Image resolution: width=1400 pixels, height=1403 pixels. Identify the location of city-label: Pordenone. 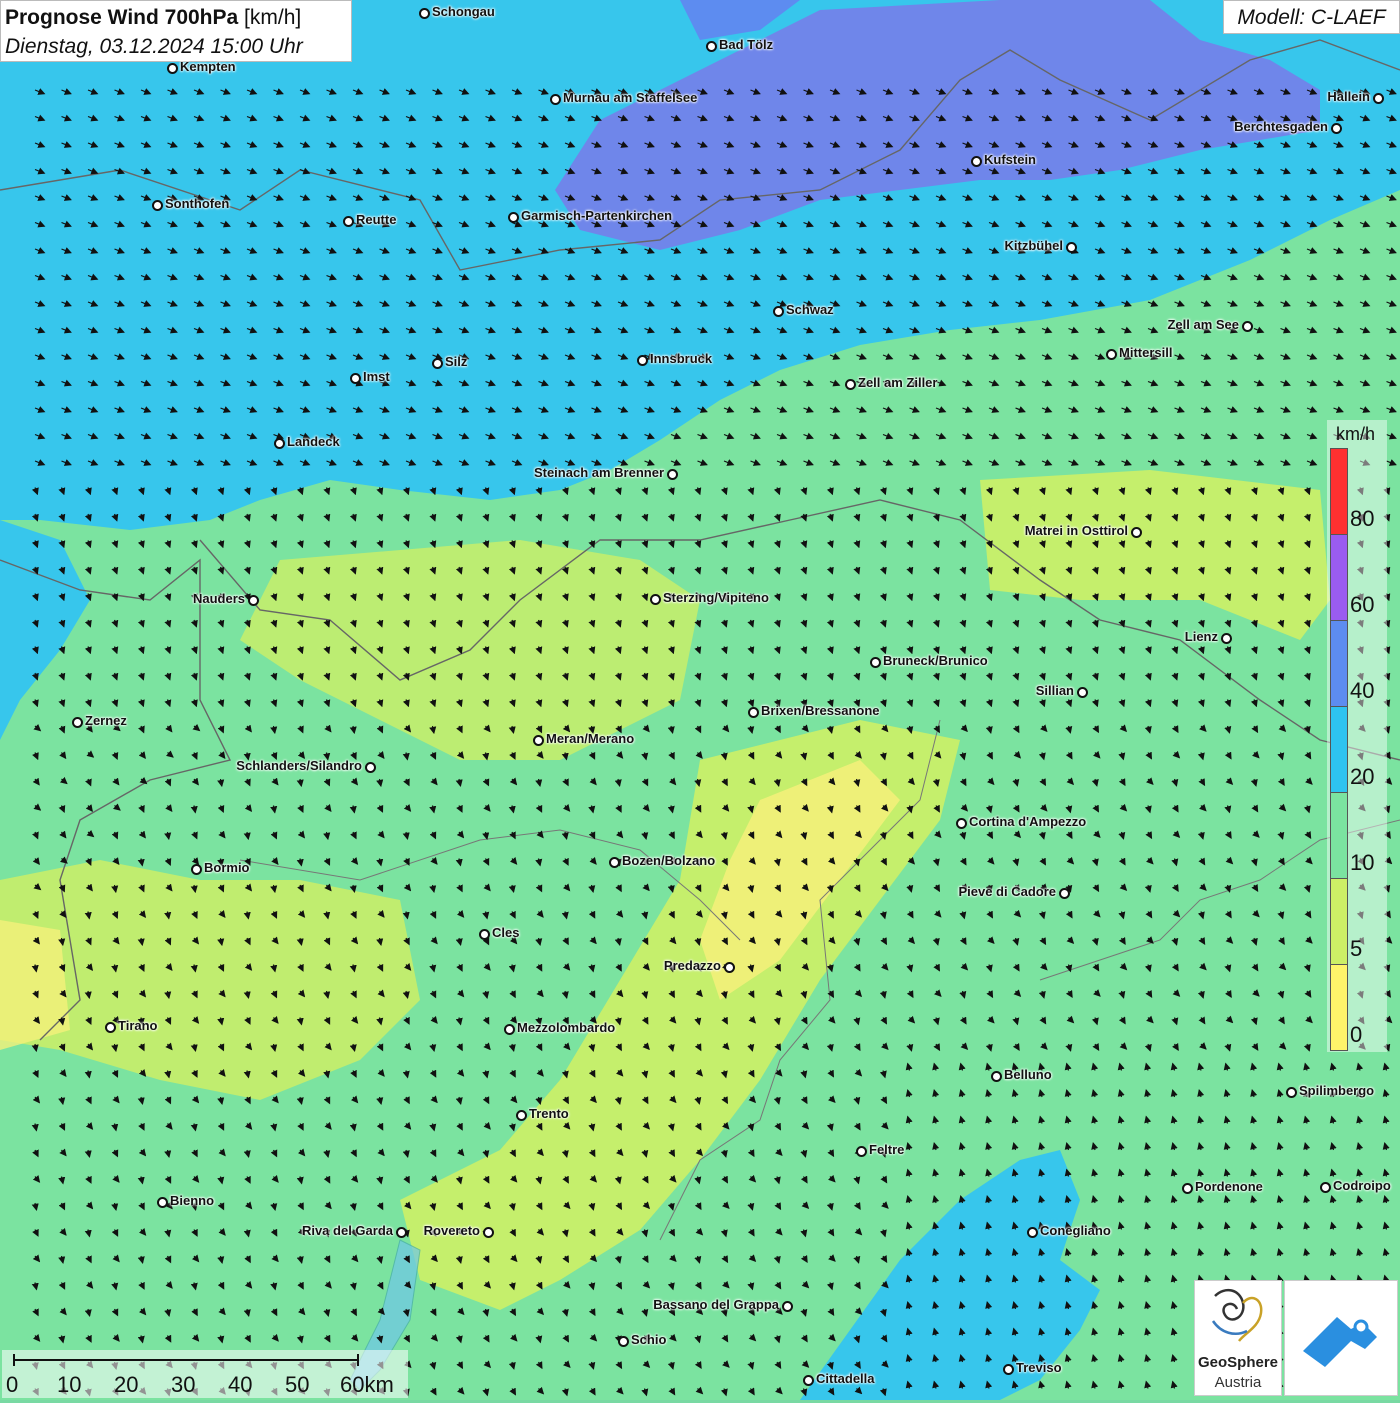
(1229, 1186).